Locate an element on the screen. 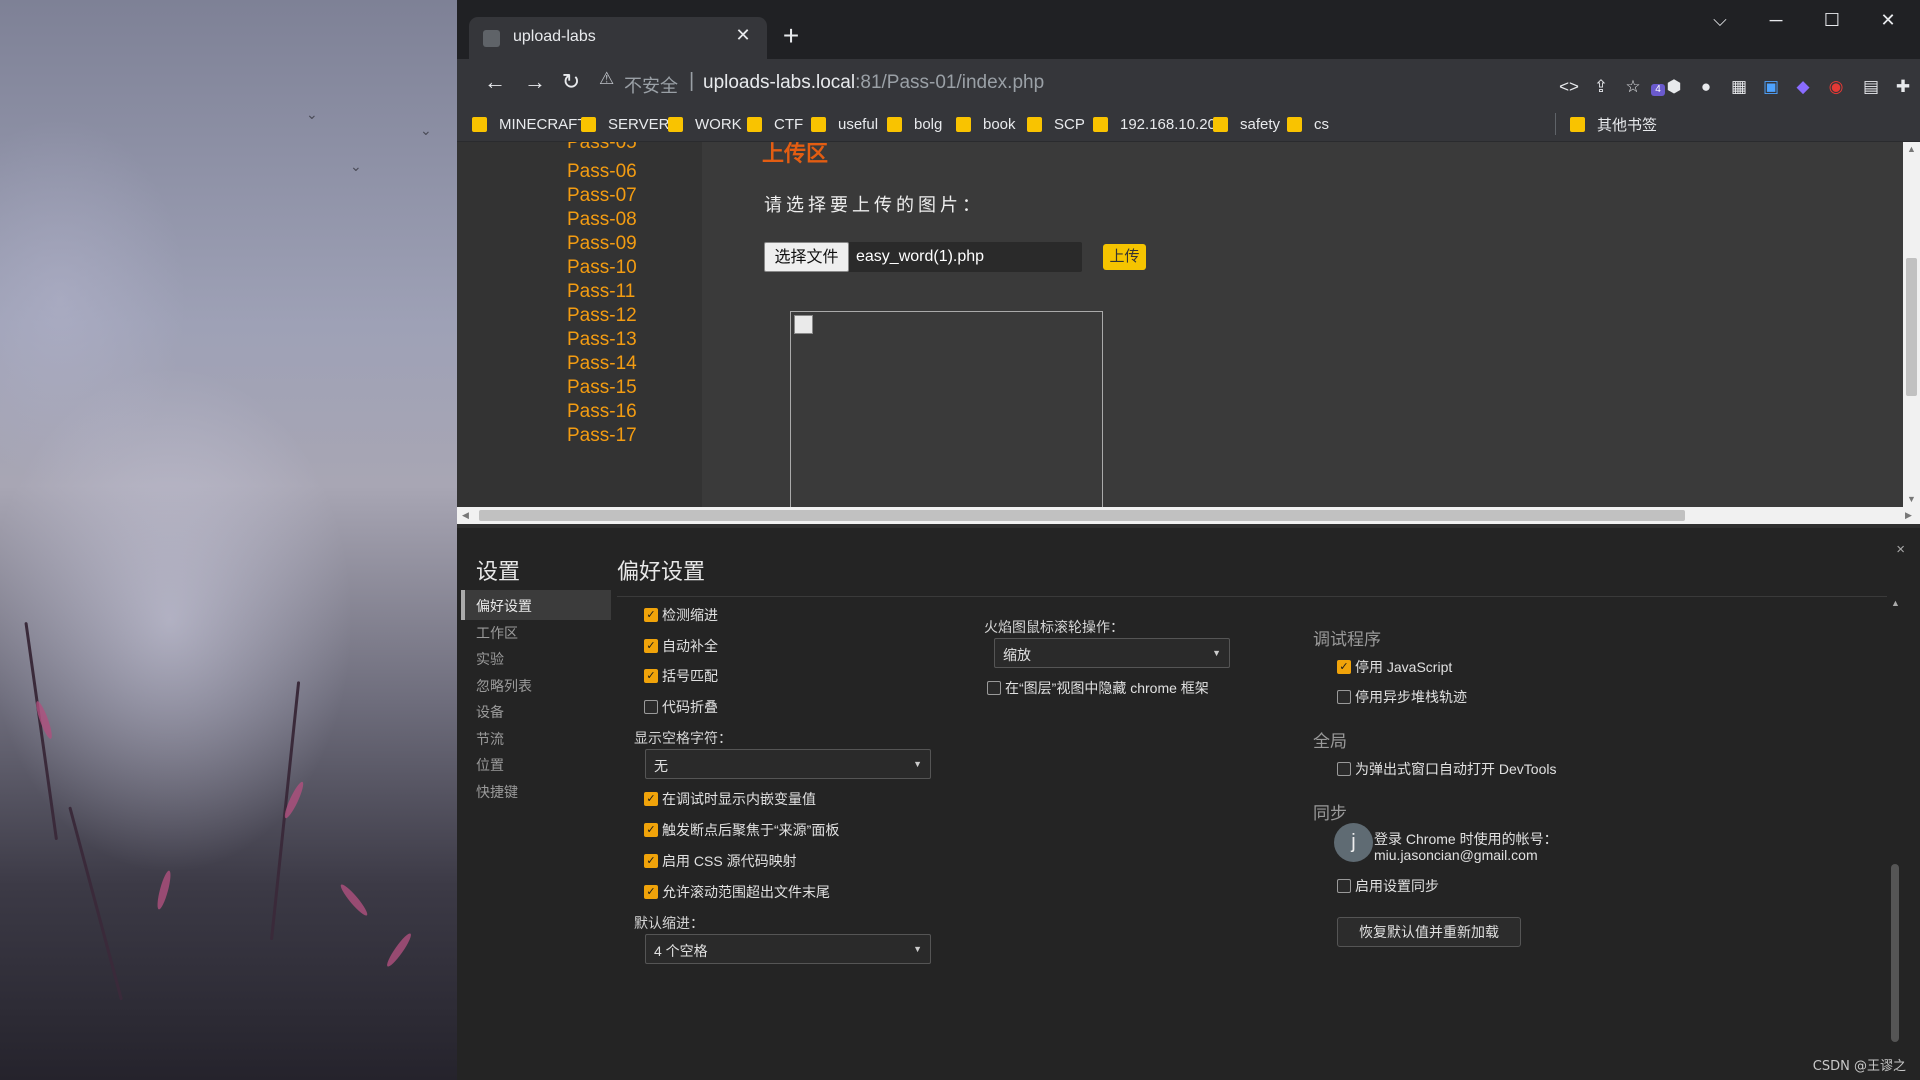 This screenshot has width=1920, height=1080. settings-scrollbar: ▲ is located at coordinates (1895, 838).